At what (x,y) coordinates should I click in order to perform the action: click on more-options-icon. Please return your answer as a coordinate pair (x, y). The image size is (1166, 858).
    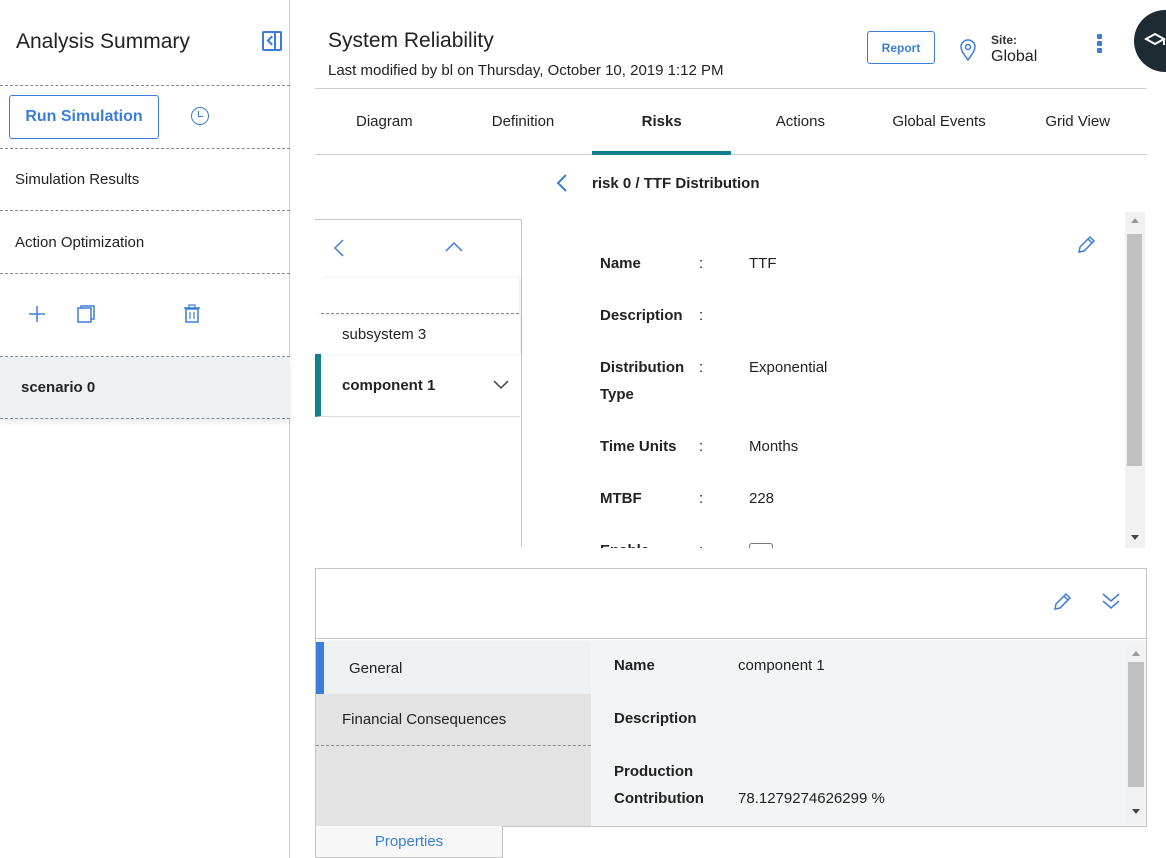
    Looking at the image, I should click on (1100, 44).